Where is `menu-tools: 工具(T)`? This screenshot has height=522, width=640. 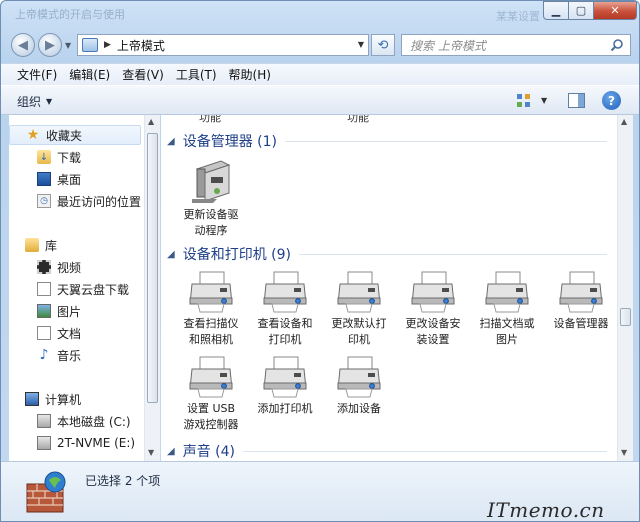
menu-tools: 工具(T) is located at coordinates (196, 74).